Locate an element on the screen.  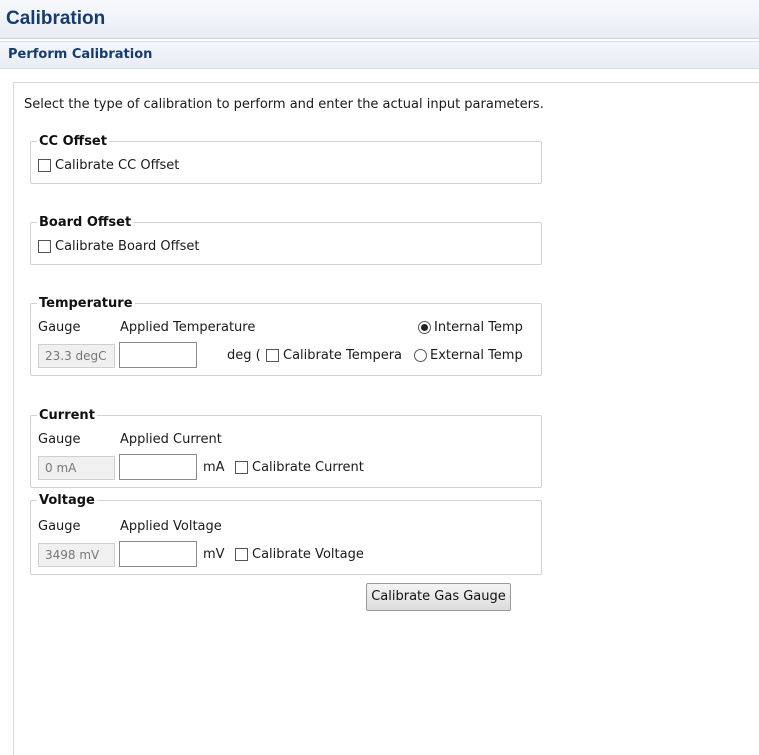
current-gauge-label: Gauge is located at coordinates (59, 439).